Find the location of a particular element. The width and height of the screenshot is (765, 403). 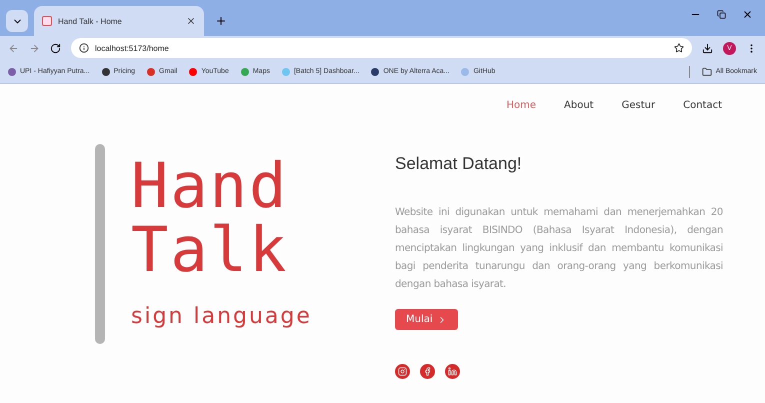

intro-paragraph: Website ini digunakan untuk memahami dan menerjemahkan 20 bahasa isyarat BISINDO (Bahasa Isyarat Indonesia), dengan menciptakan lingkungan yang inklusif dan membantu komunikasi bagi penderita tunarungu dan orang-orang yang berkomunikasi dengan bahasa isyarat. is located at coordinates (559, 249).